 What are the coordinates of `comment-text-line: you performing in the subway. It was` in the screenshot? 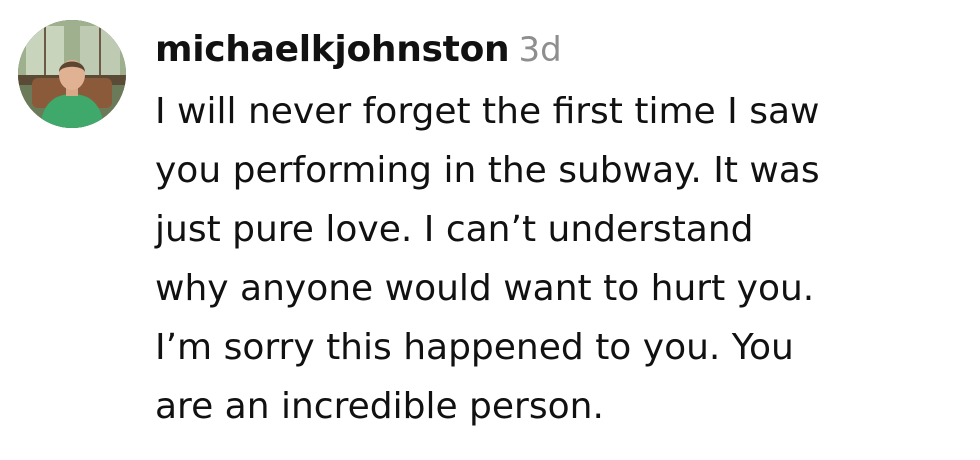 It's located at (487, 170).